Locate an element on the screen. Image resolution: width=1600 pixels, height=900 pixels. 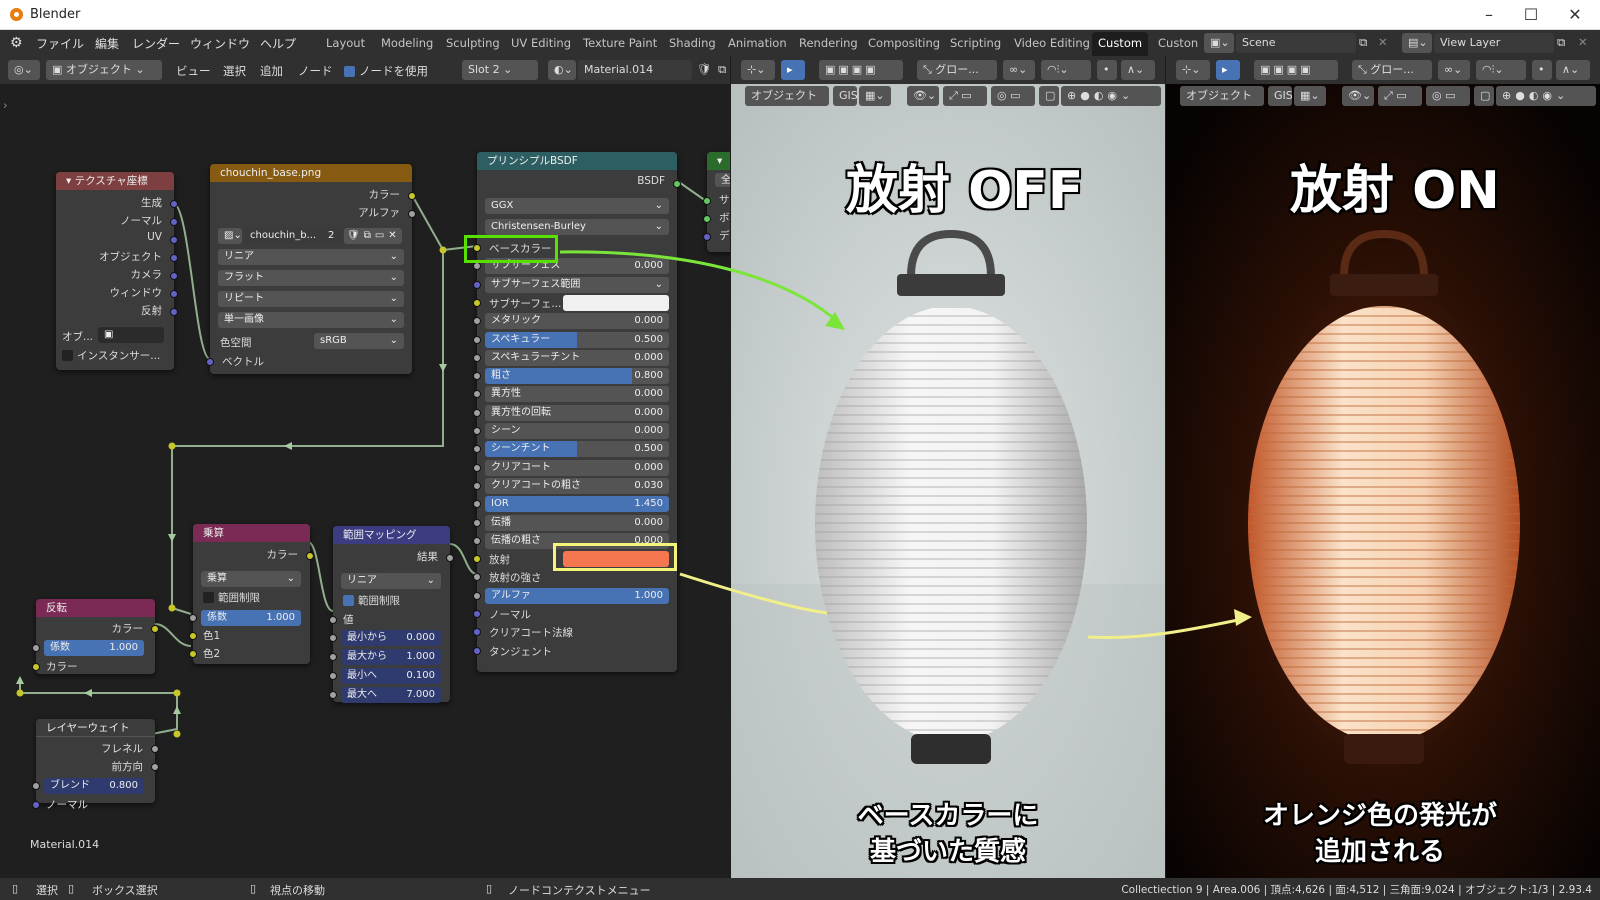
material-copy-icon: ⧉ is located at coordinates (722, 69).